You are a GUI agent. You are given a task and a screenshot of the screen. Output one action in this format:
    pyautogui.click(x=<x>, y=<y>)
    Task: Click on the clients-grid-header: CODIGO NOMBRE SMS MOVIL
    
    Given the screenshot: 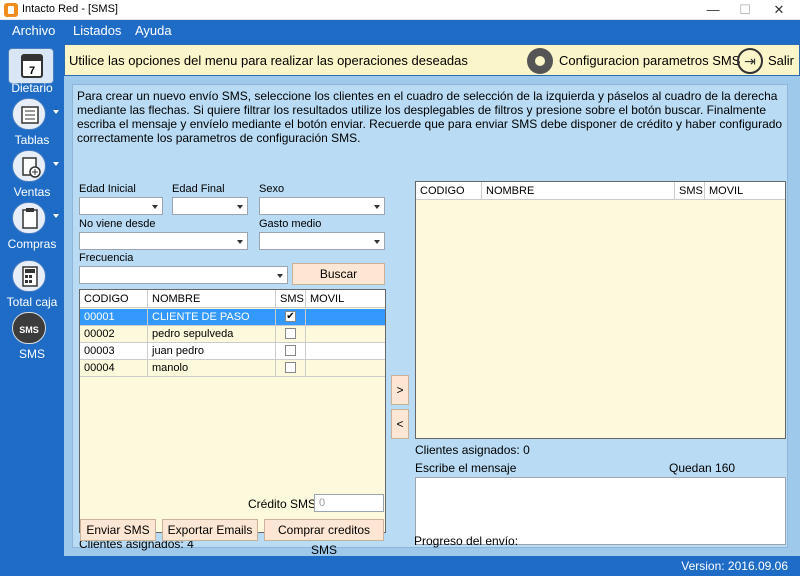 What is the action you would take?
    pyautogui.click(x=232, y=299)
    